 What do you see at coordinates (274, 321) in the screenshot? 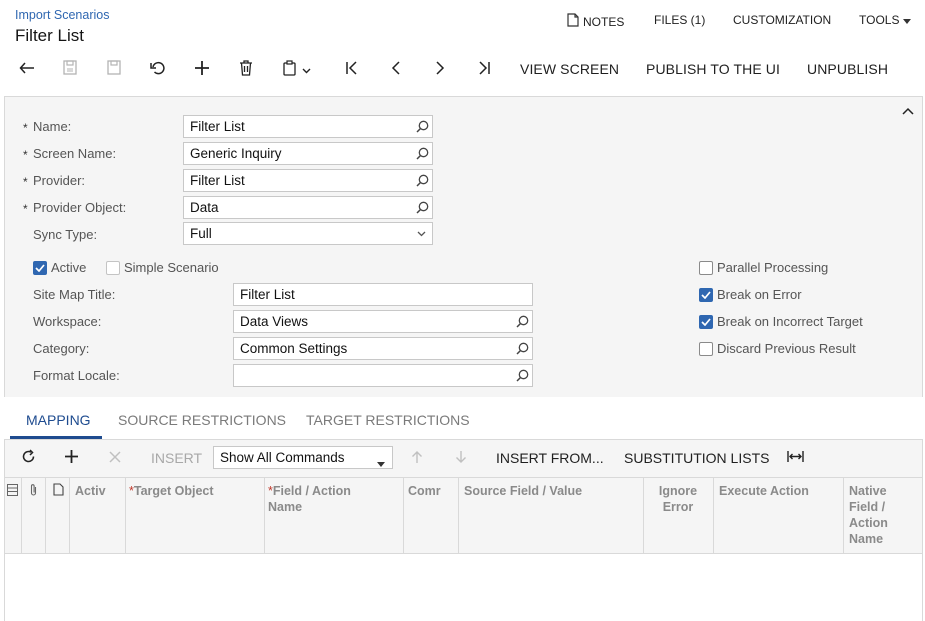
I see `workspace-value: Data Views` at bounding box center [274, 321].